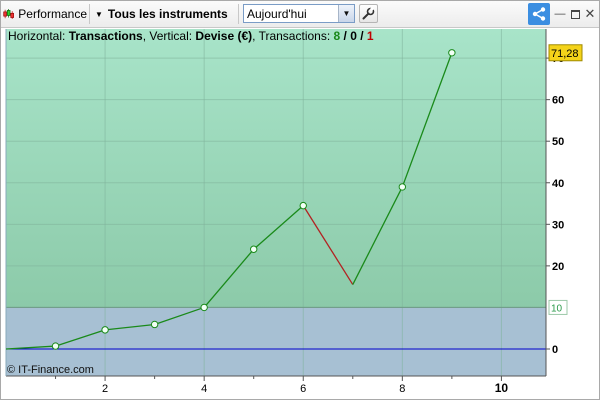 Image resolution: width=600 pixels, height=400 pixels. Describe the element at coordinates (50, 370) in the screenshot. I see `copyright-text: © IT-Finance.com` at that location.